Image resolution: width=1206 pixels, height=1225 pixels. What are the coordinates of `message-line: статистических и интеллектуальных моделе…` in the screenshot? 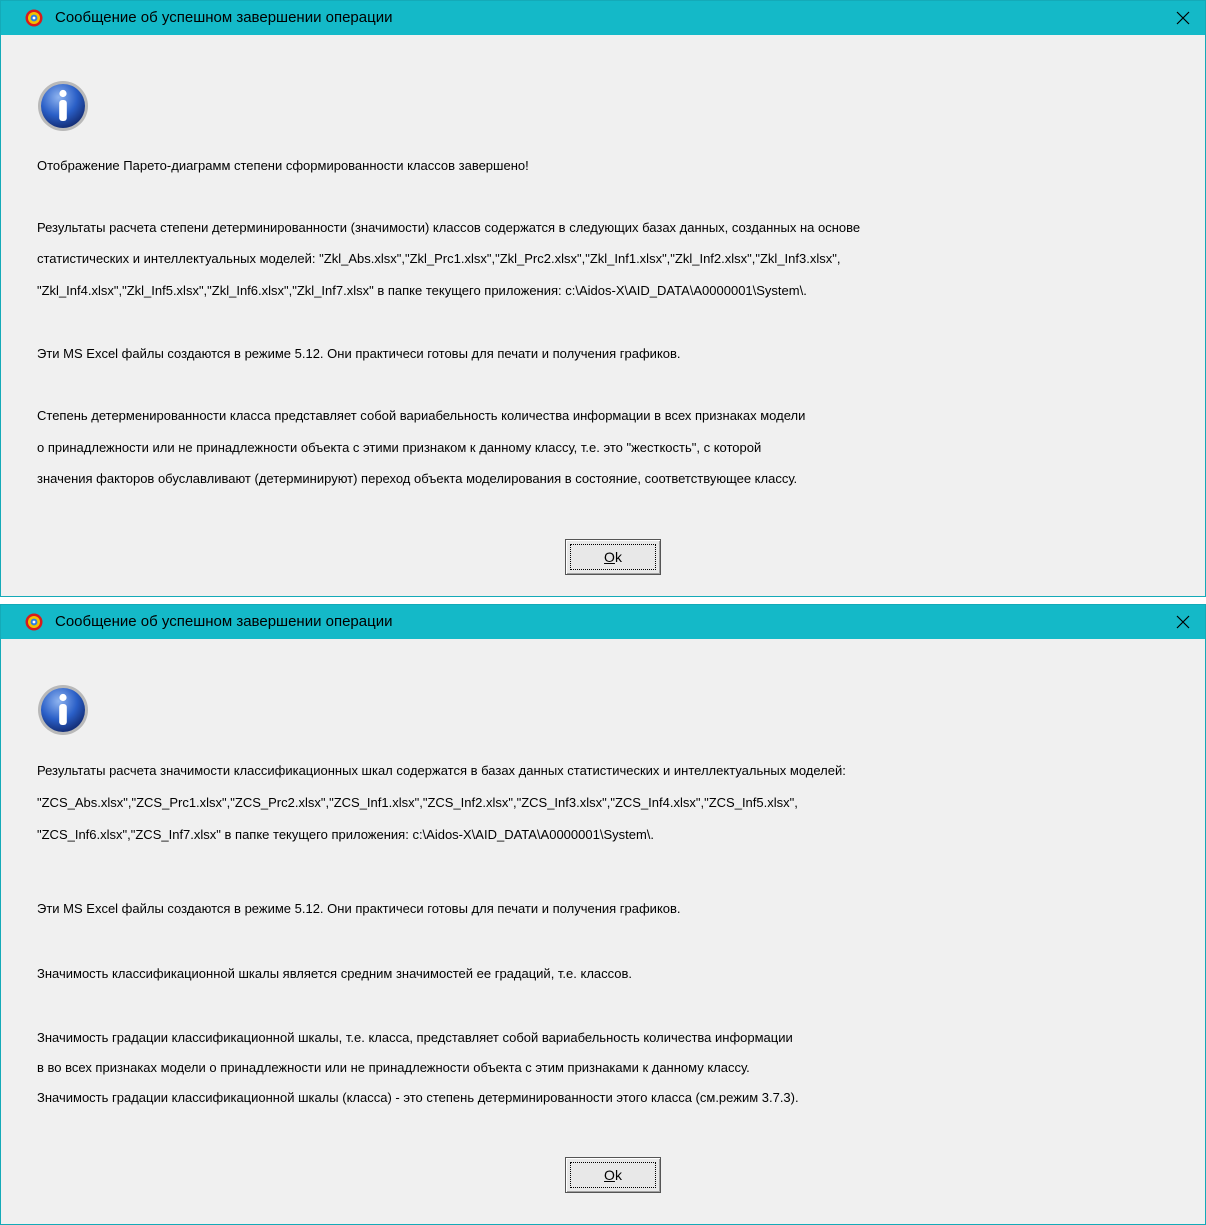 It's located at (439, 258).